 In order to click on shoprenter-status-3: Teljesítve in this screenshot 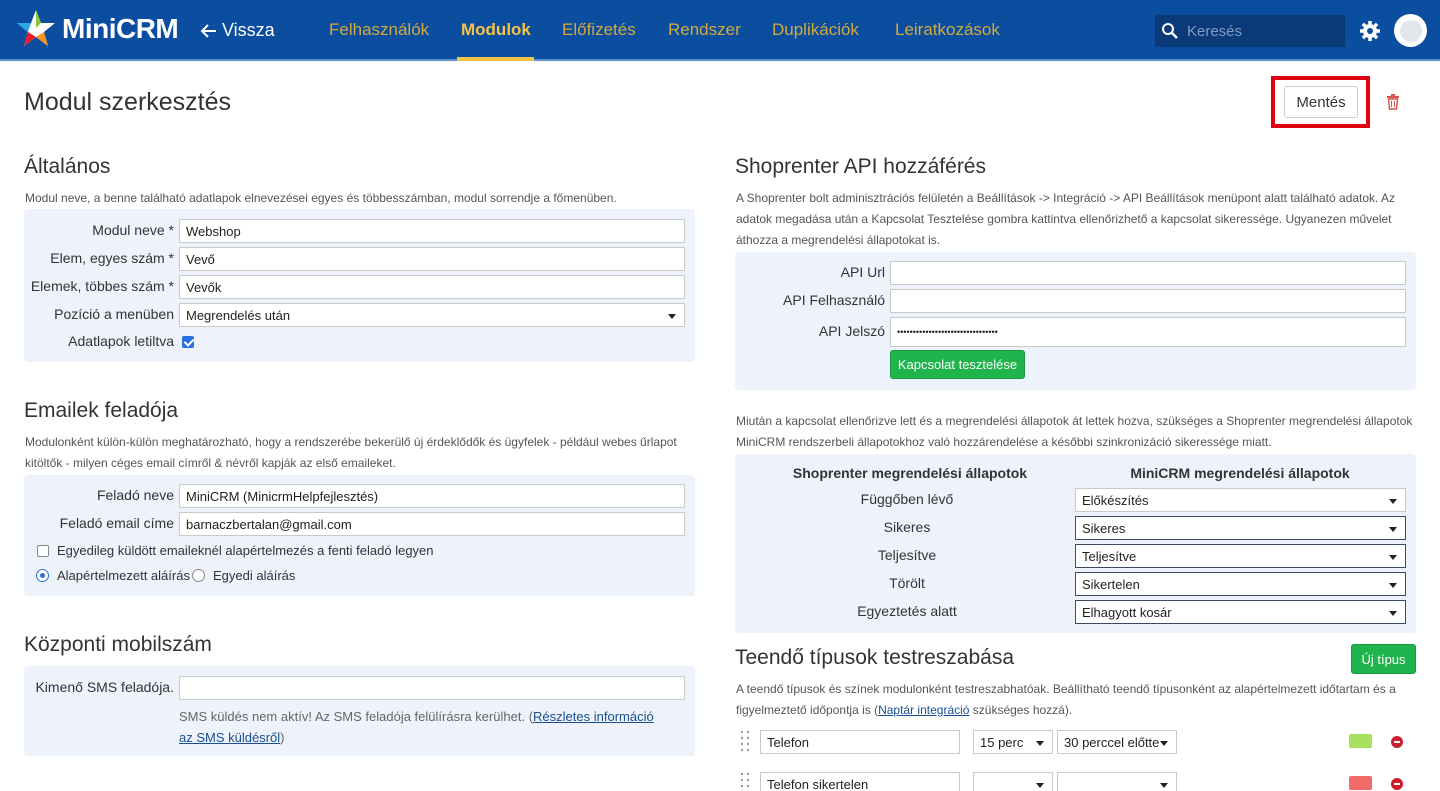, I will do `click(907, 555)`.